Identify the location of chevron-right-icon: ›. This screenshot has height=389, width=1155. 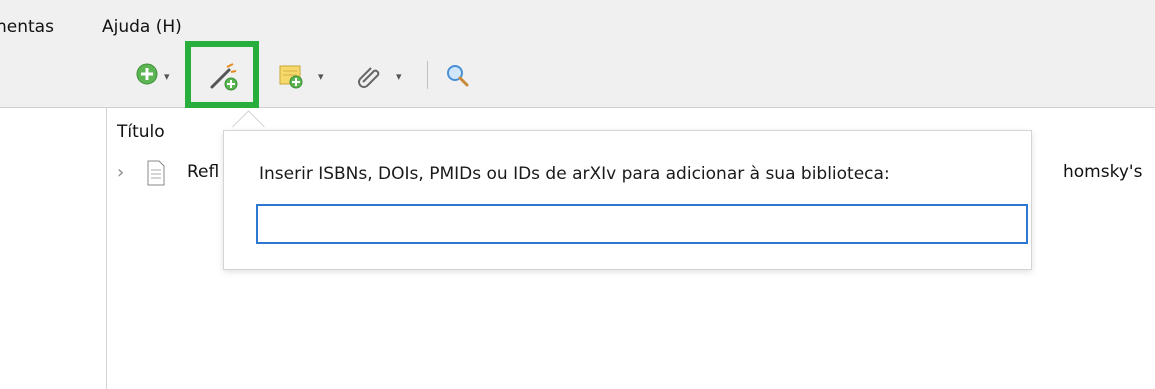
(120, 172).